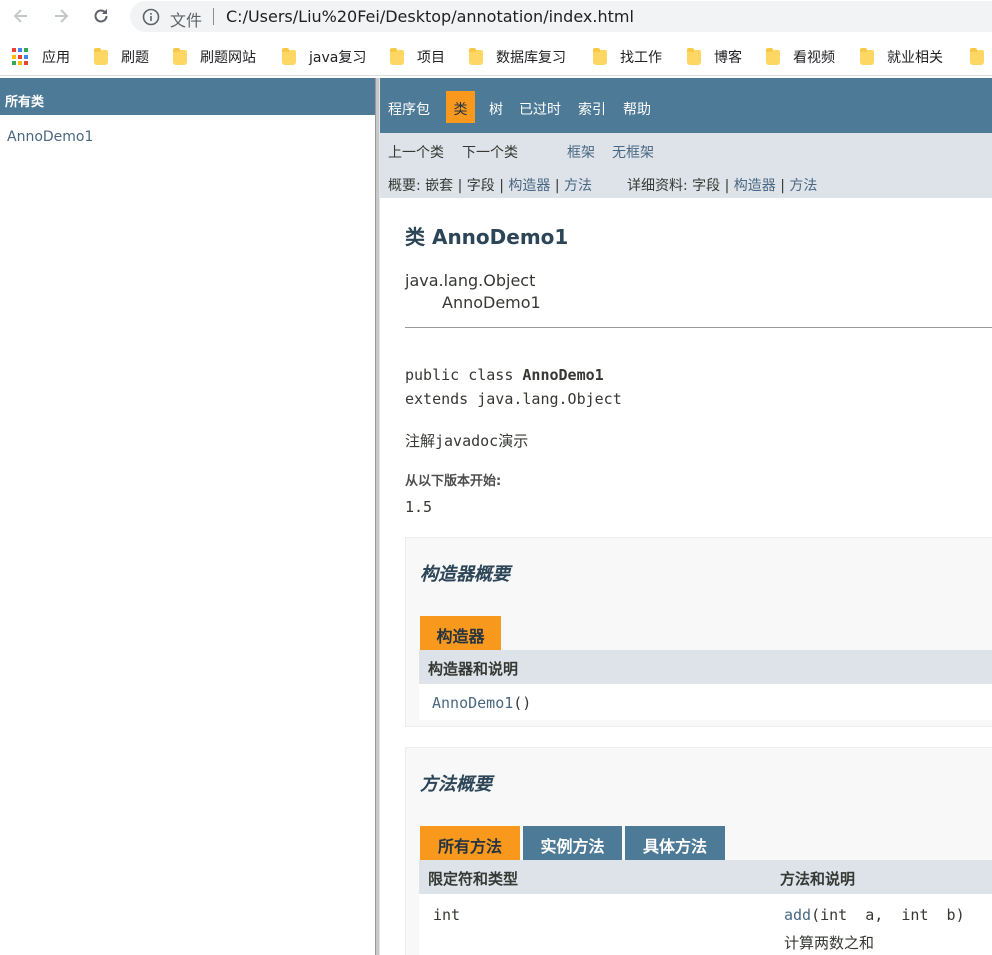  Describe the element at coordinates (50, 137) in the screenshot. I see `class-link-annodemo1: AnnoDemo1` at that location.